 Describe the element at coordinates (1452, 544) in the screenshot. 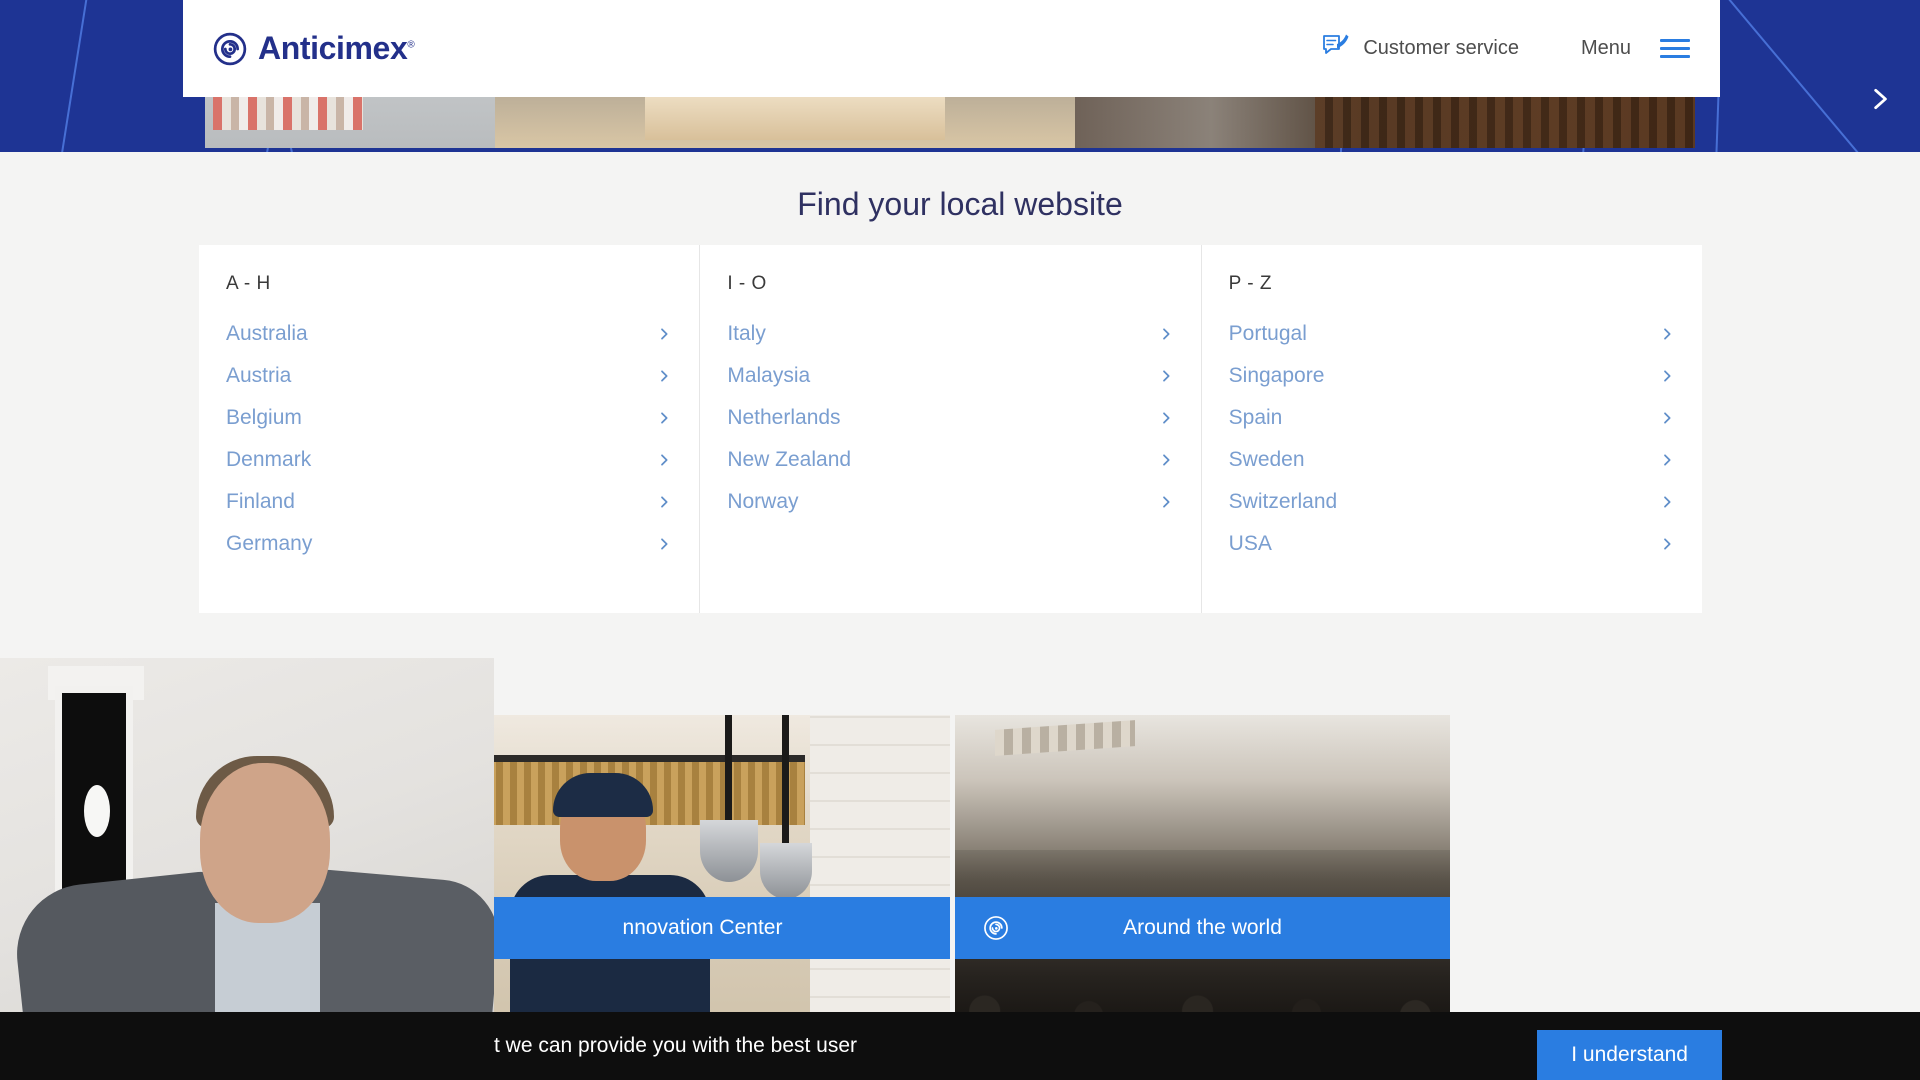

I see `country-link-usa: USA` at that location.